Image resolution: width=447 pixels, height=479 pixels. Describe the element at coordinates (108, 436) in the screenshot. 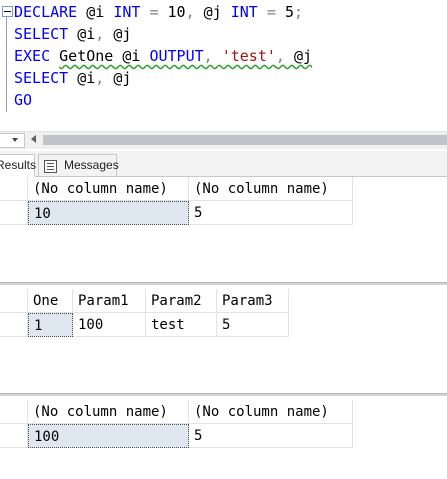

I see `grid-cell-selected: 100` at that location.